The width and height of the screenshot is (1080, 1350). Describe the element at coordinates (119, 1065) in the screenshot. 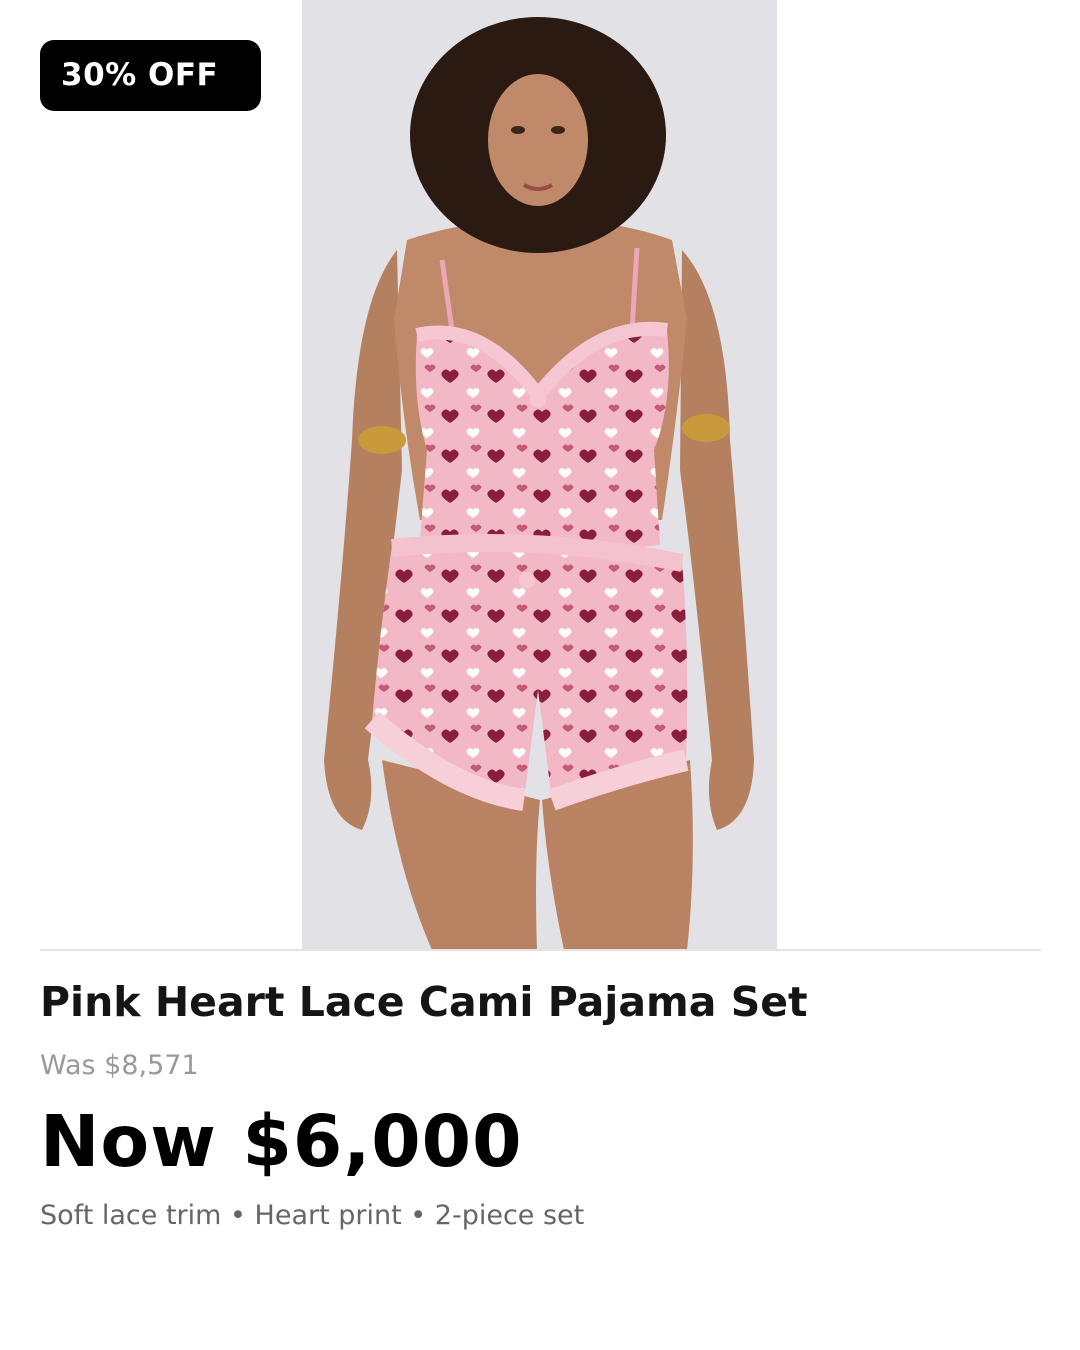

I see `original-price: Was $8,571` at that location.